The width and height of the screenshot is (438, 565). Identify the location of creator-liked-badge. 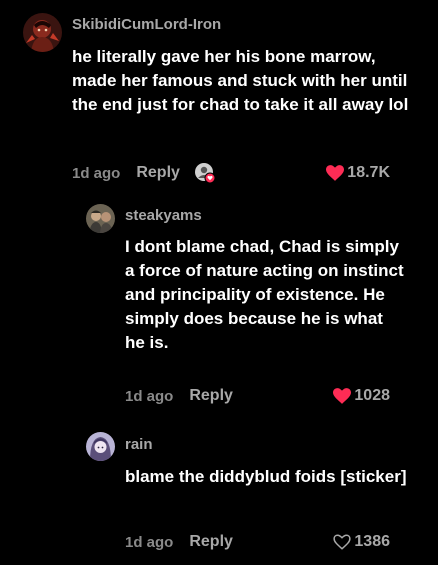
(205, 173).